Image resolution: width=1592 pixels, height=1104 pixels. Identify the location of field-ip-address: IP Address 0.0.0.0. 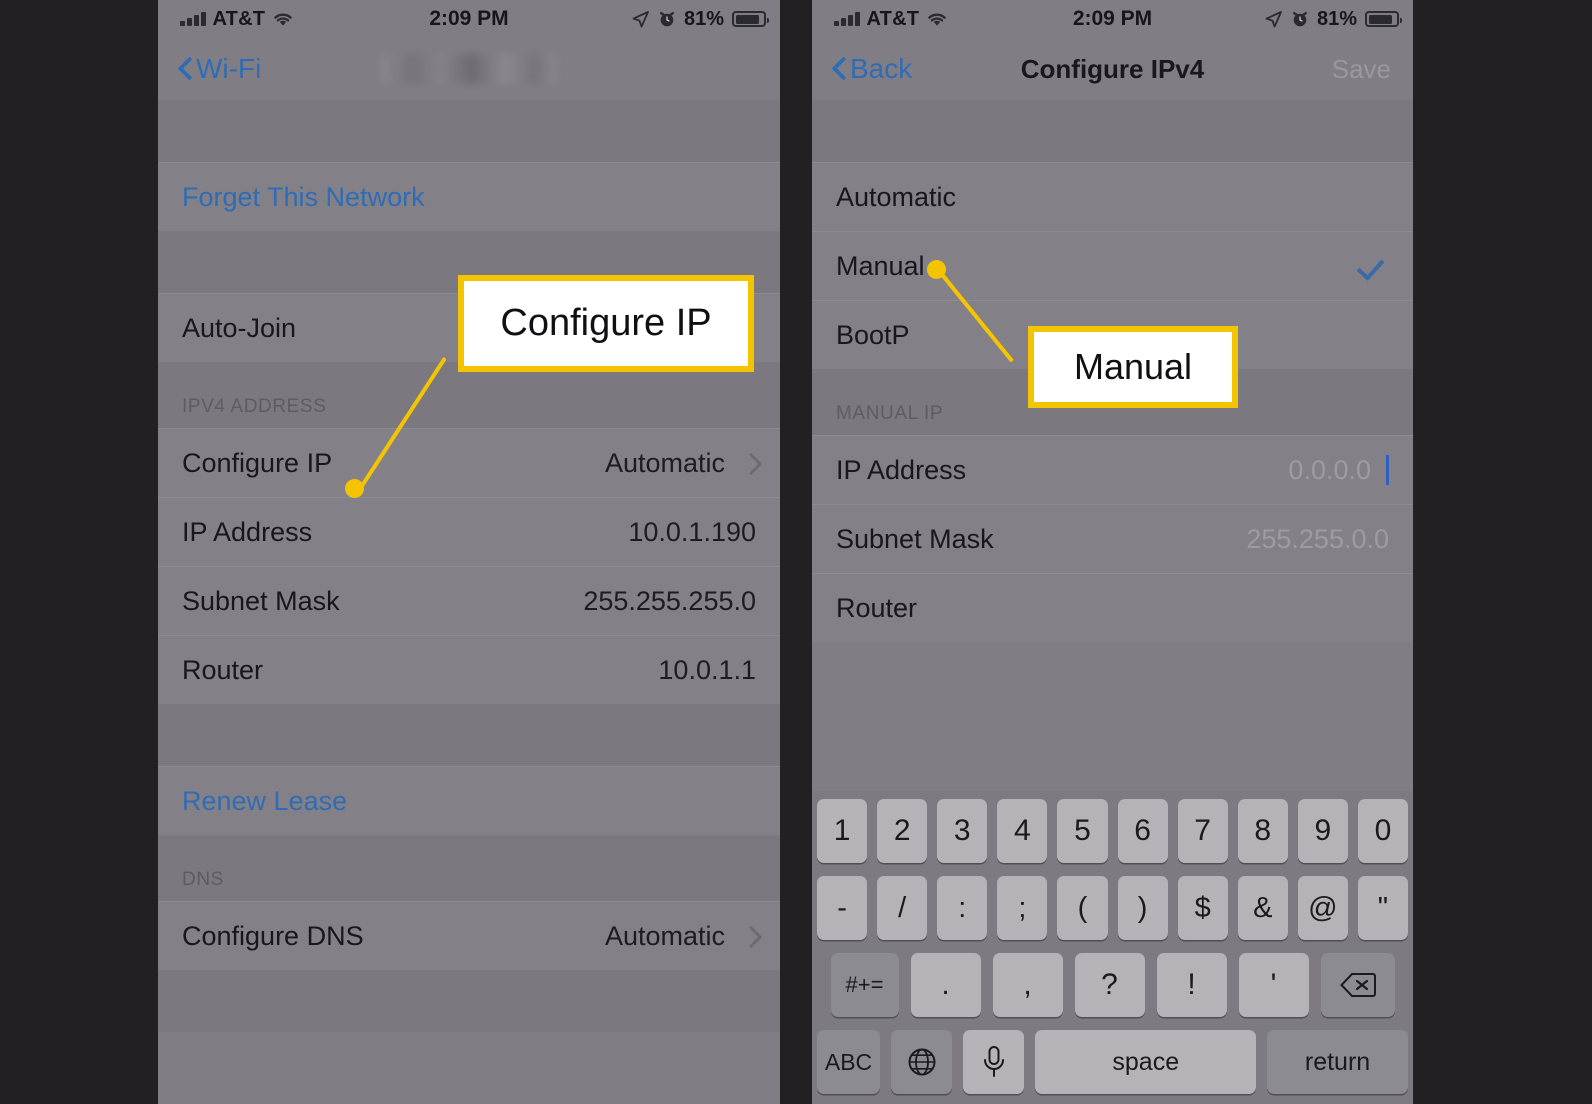
(1112, 469).